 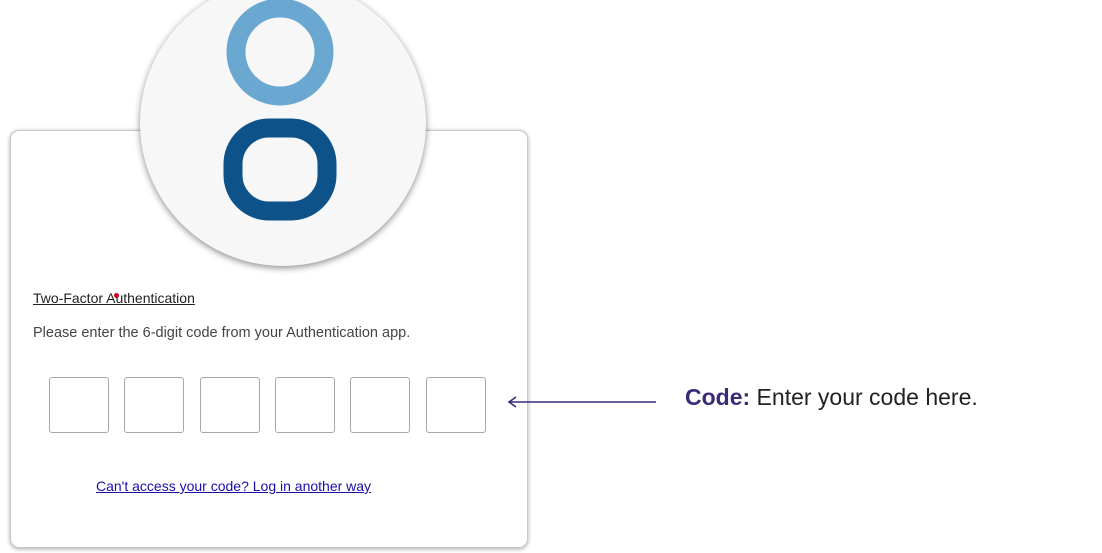 I want to click on brand-logo, so click(x=283, y=133).